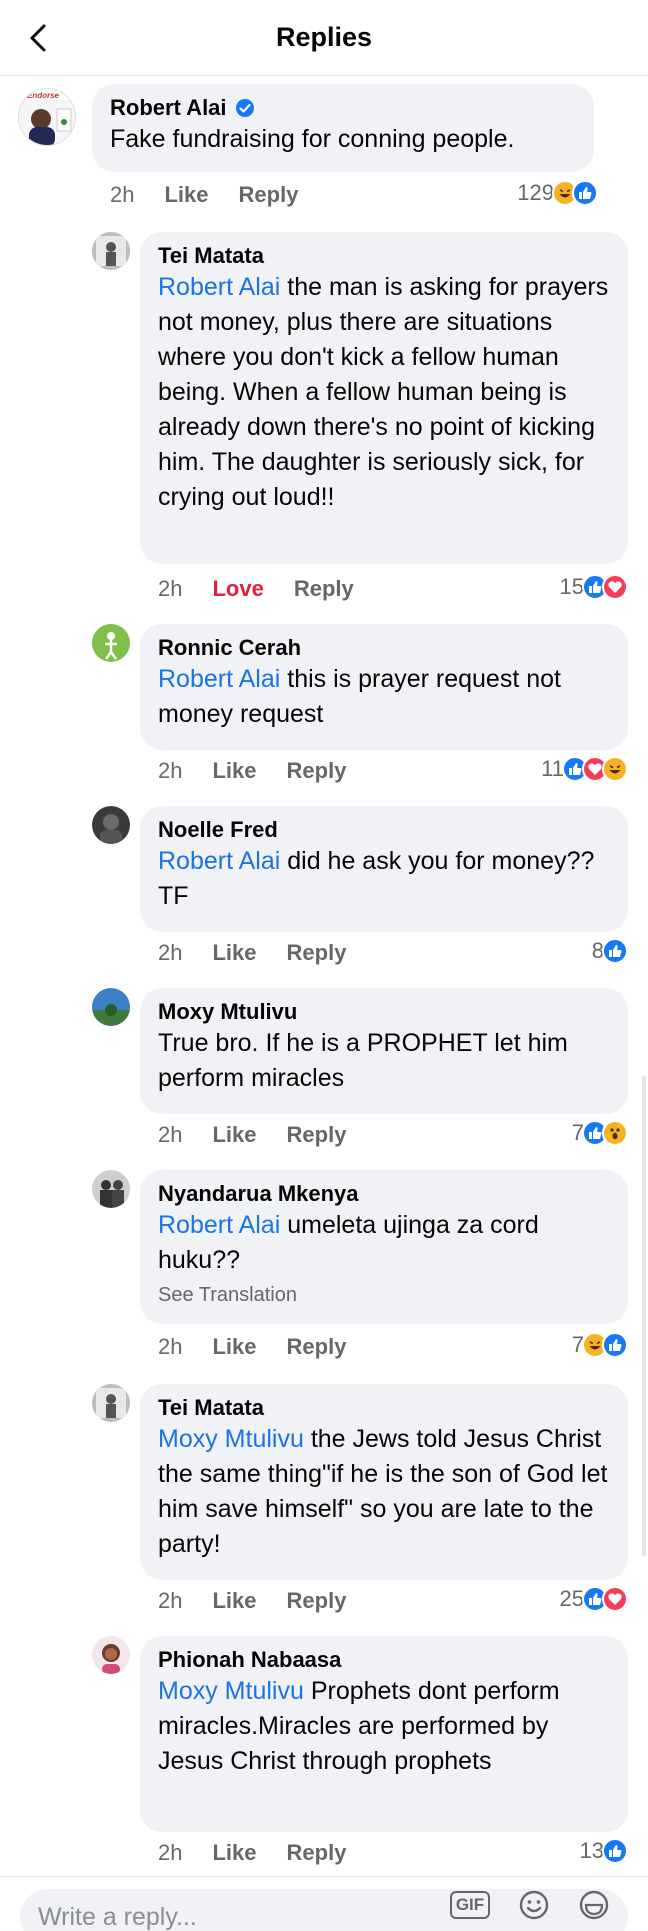 This screenshot has height=1931, width=648. I want to click on reaction-count: 13, so click(591, 1850).